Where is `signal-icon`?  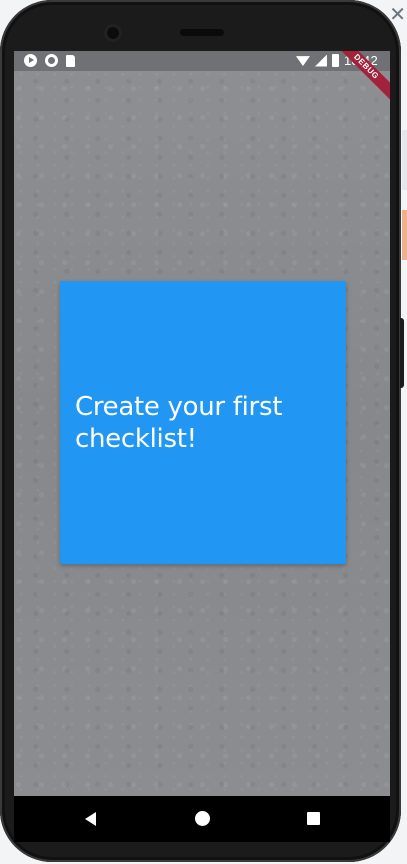 signal-icon is located at coordinates (320, 60).